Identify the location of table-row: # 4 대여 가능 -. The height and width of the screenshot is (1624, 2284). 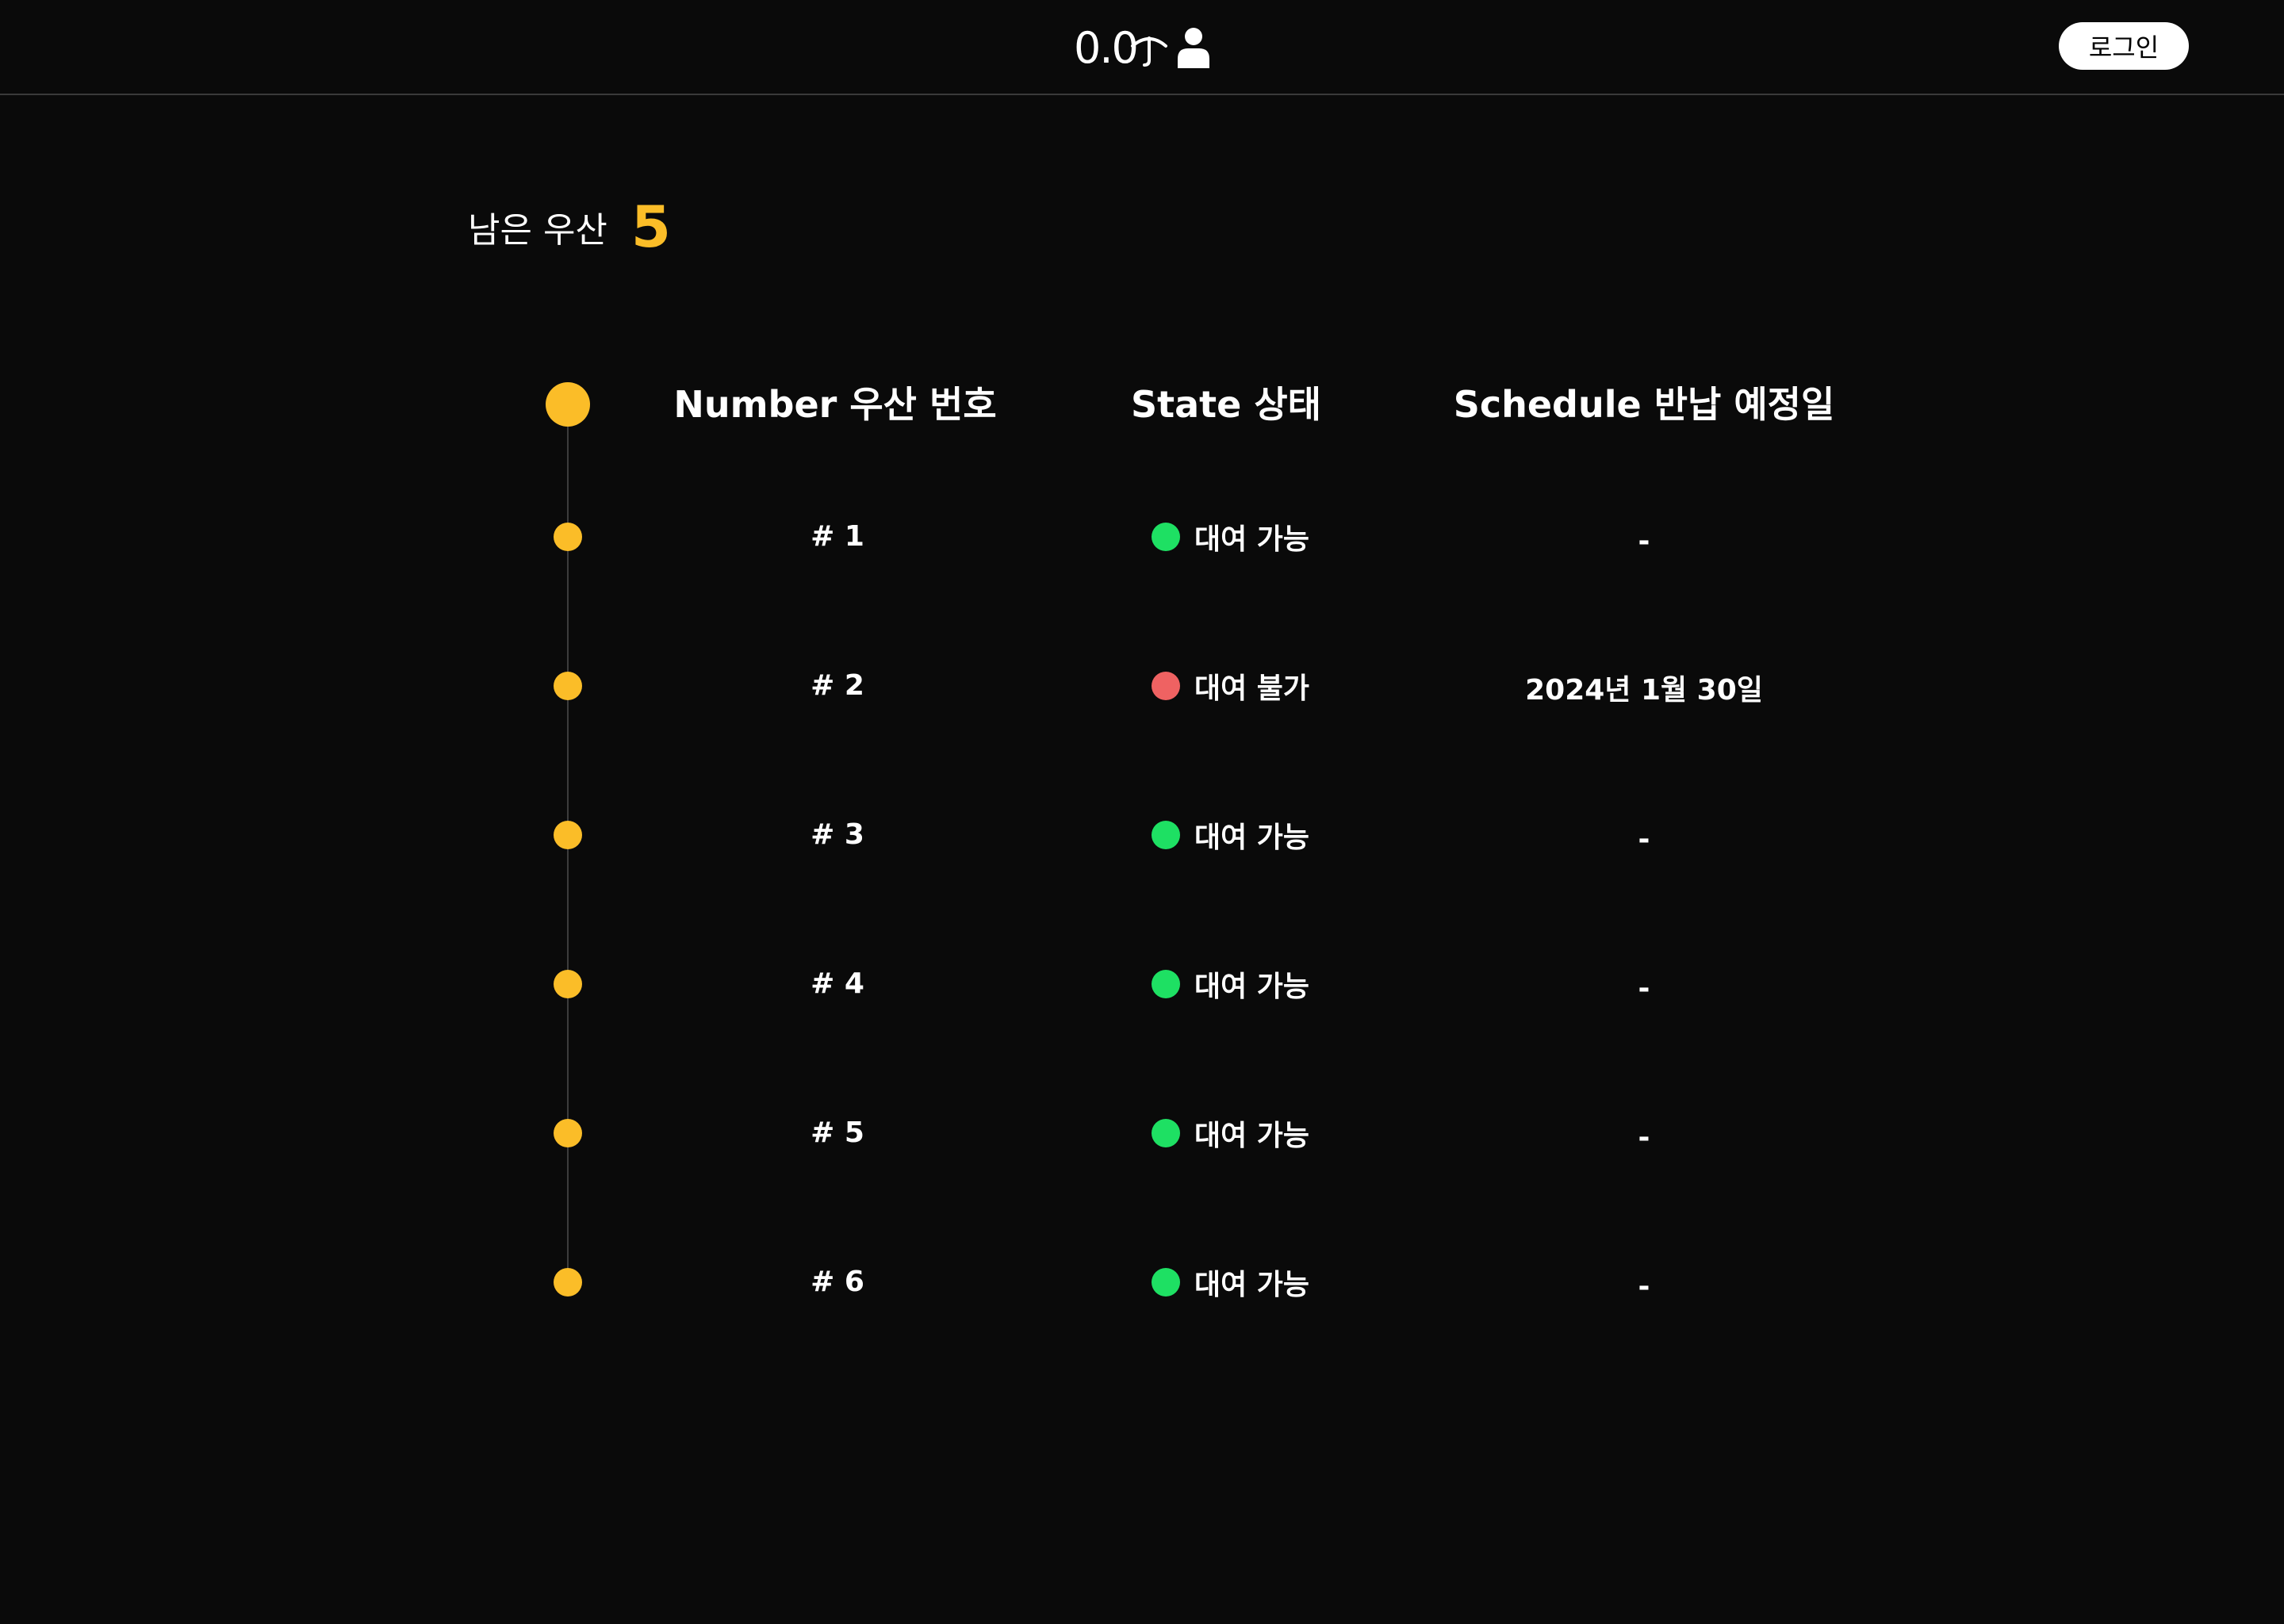
(1142, 984).